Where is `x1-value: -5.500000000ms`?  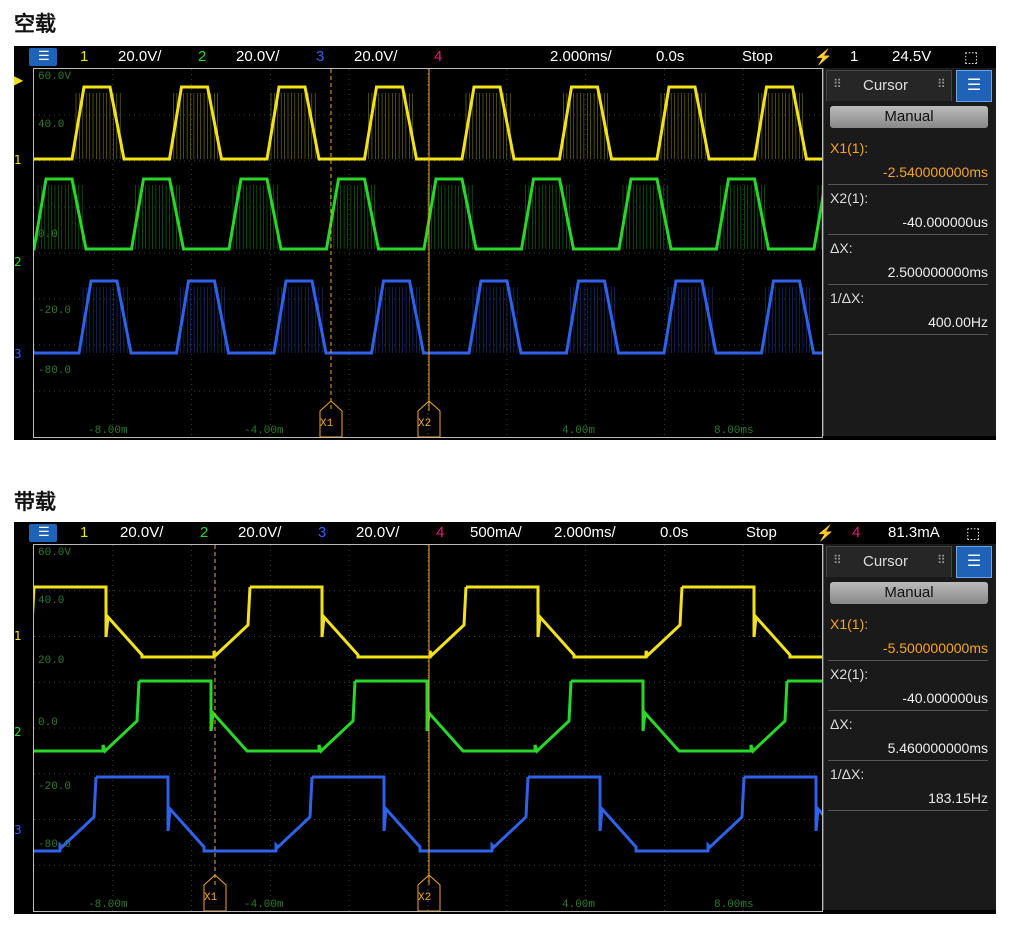
x1-value: -5.500000000ms is located at coordinates (935, 648).